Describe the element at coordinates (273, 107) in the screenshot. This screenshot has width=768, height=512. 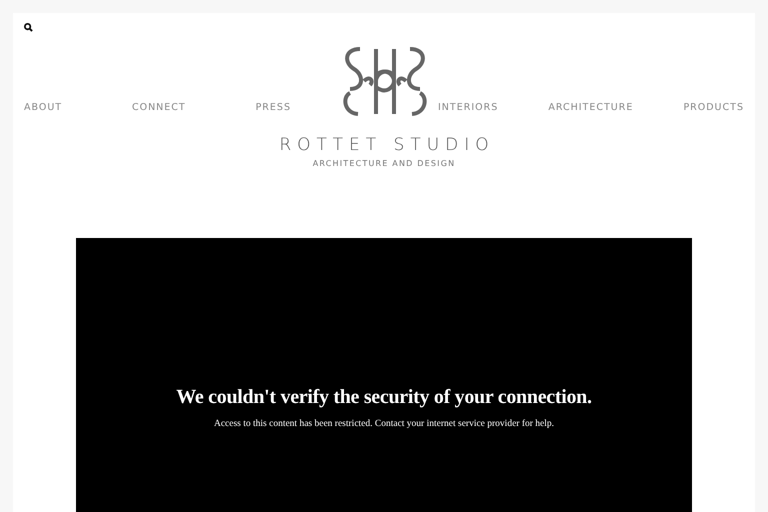
I see `nav-link: PRESS` at that location.